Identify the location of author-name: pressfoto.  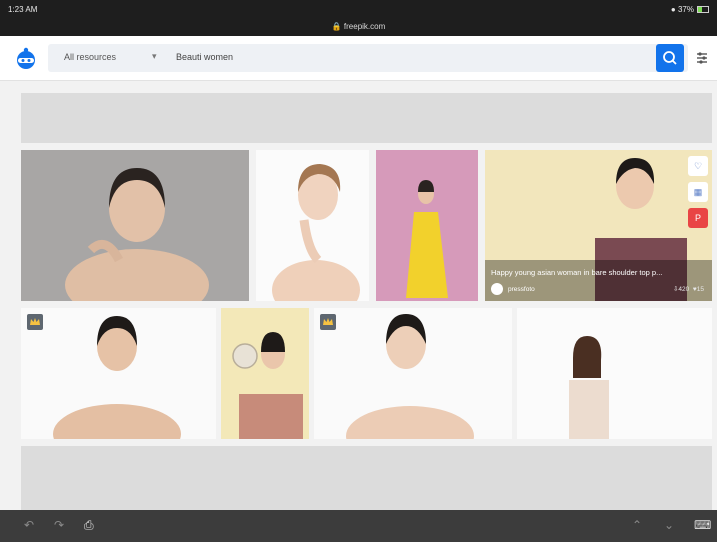
(521, 289).